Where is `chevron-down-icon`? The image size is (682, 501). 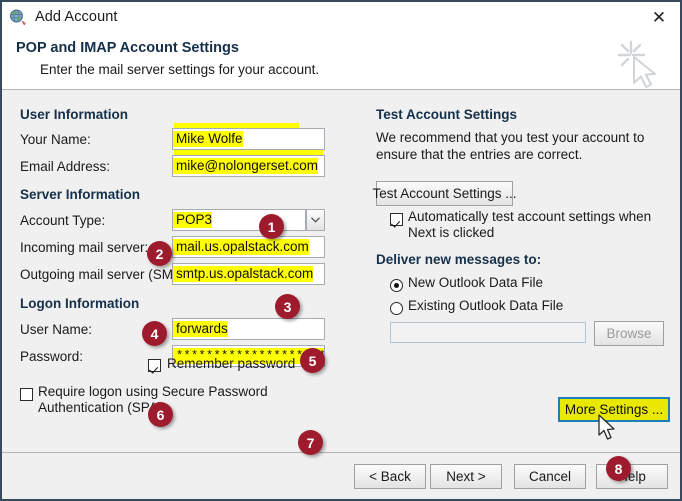
chevron-down-icon is located at coordinates (315, 220).